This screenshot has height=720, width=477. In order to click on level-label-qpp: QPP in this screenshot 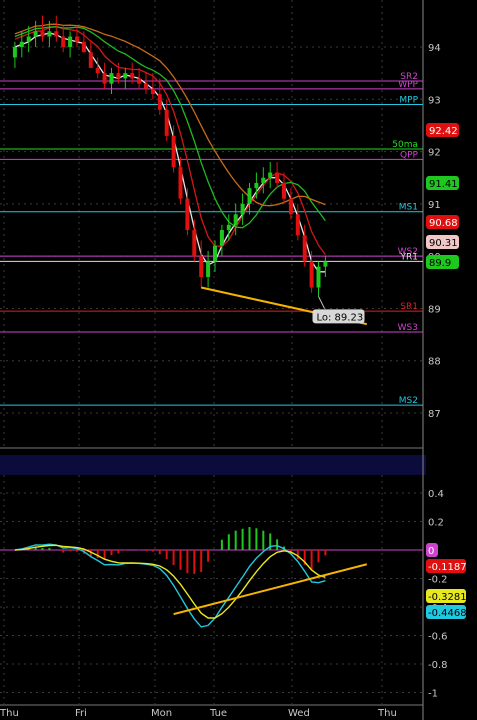, I will do `click(409, 155)`.